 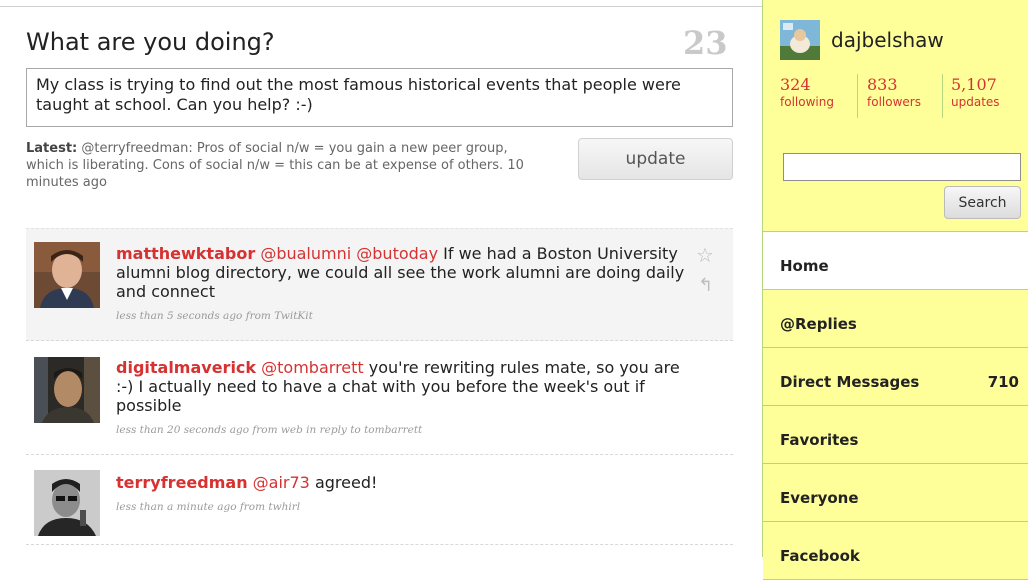 I want to click on nav-item-label: Favorites, so click(x=819, y=440).